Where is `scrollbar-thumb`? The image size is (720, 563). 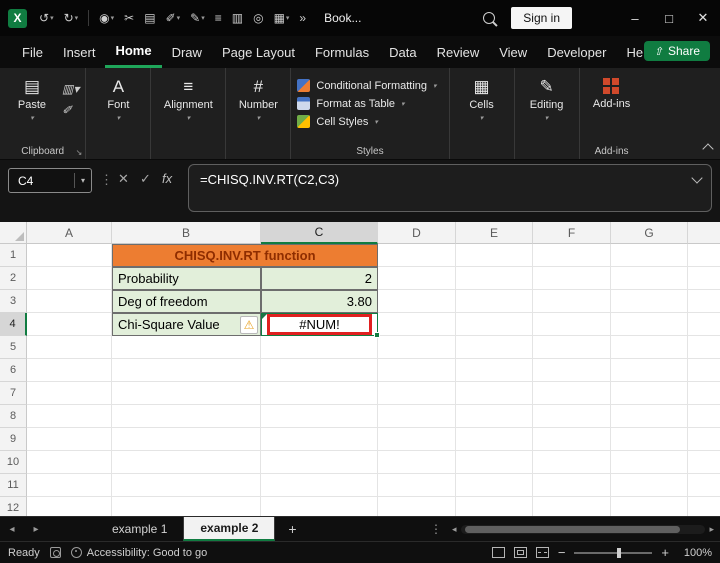
scrollbar-thumb is located at coordinates (572, 529).